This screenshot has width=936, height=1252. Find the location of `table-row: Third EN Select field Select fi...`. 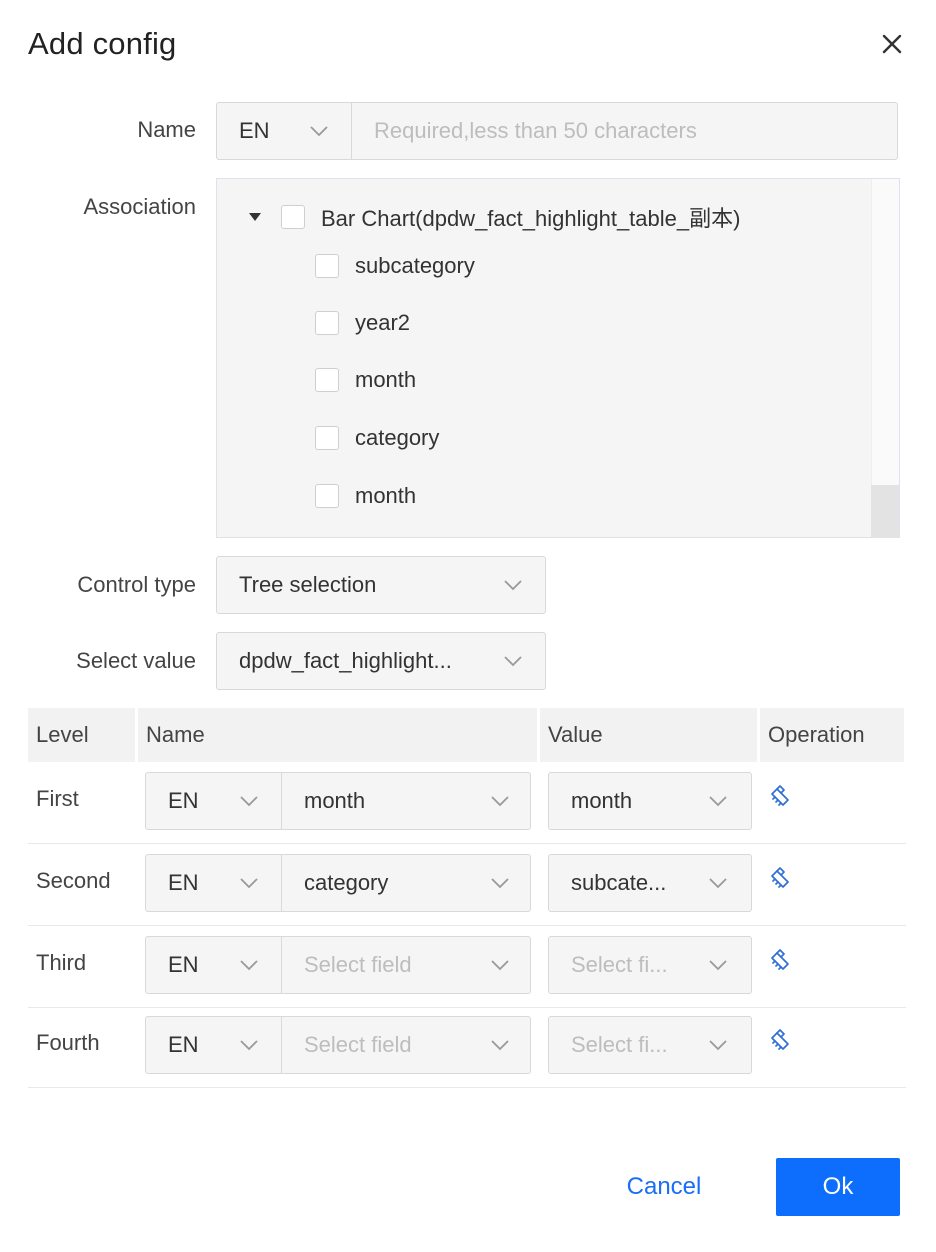

table-row: Third EN Select field Select fi... is located at coordinates (467, 967).